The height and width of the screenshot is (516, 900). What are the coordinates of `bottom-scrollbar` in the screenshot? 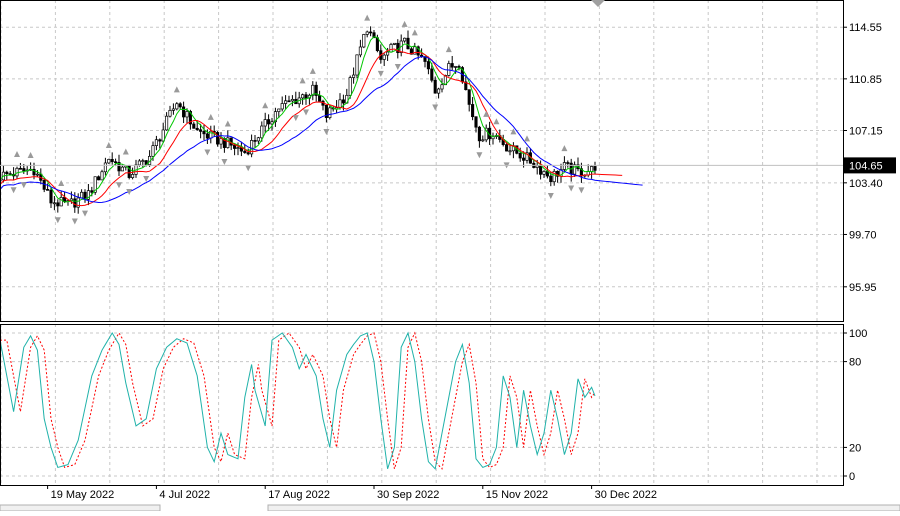 It's located at (450, 508).